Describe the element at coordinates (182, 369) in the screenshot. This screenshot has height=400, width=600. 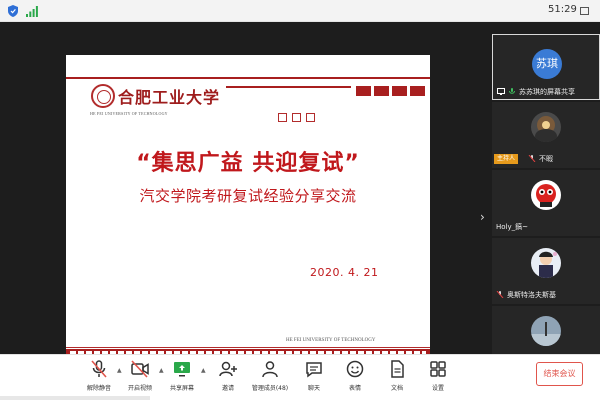
I see `share-screen-icon` at that location.